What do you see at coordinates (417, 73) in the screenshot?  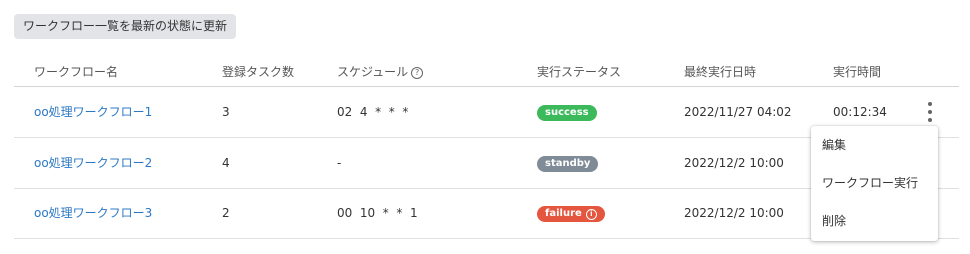 I see `question-circle-icon: ?` at bounding box center [417, 73].